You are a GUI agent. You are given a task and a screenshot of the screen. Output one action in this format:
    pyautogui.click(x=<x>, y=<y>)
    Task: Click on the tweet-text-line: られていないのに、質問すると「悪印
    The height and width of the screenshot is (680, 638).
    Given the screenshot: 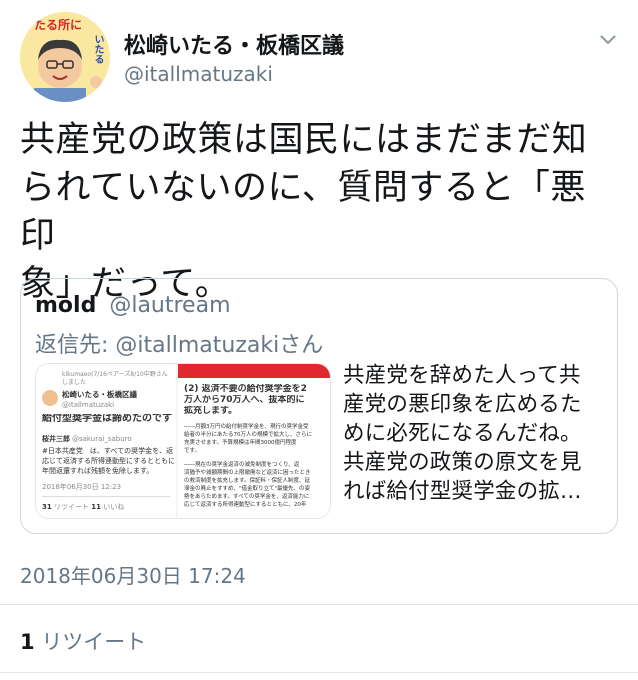 What is the action you would take?
    pyautogui.click(x=303, y=212)
    